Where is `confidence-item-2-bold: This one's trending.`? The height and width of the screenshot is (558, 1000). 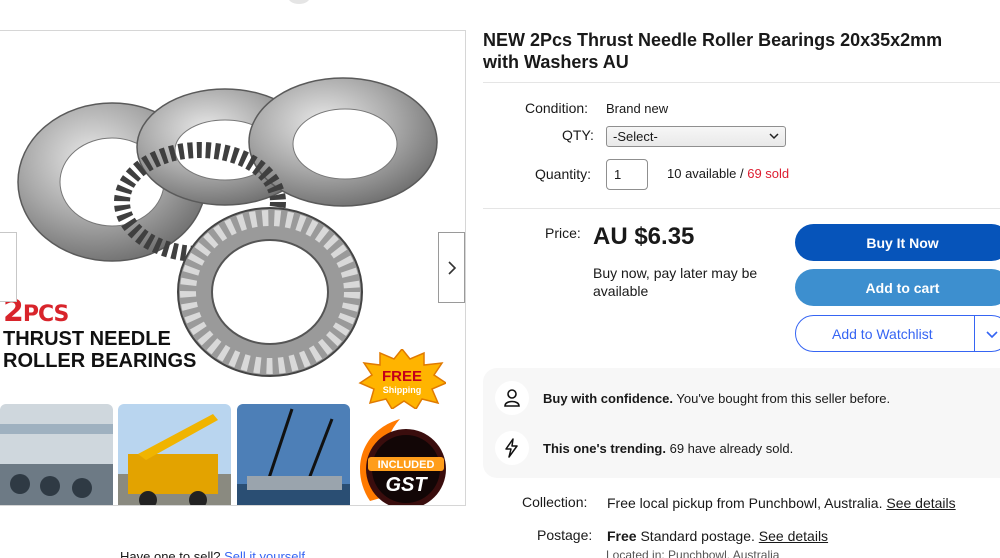 confidence-item-2-bold: This one's trending. is located at coordinates (604, 448).